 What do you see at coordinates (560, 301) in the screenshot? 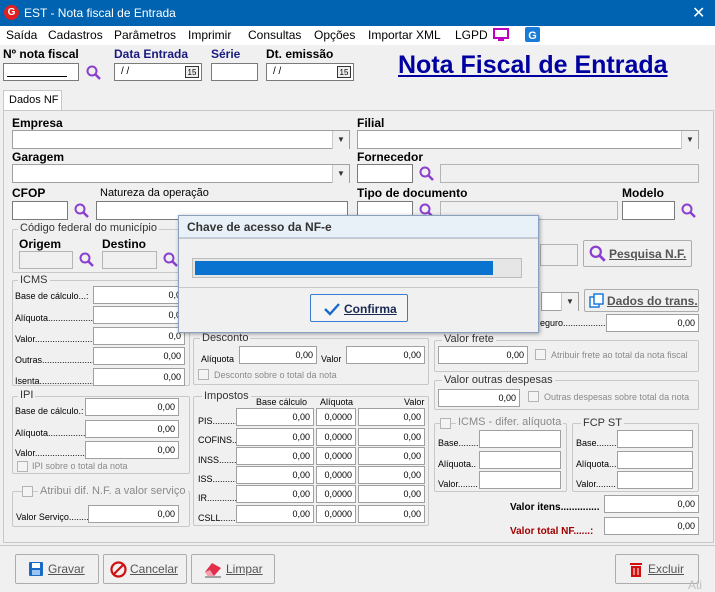
I see `transportadora-select: ▼` at bounding box center [560, 301].